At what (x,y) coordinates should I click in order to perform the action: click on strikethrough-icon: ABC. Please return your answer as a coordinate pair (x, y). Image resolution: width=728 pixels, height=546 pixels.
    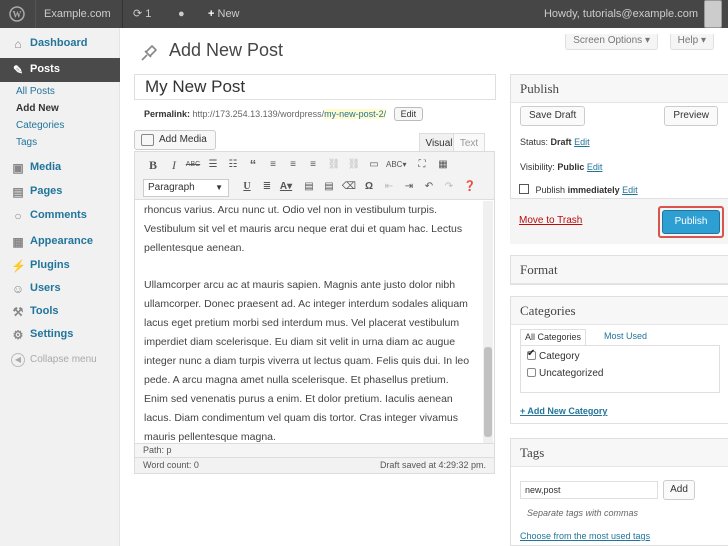
    Looking at the image, I should click on (193, 165).